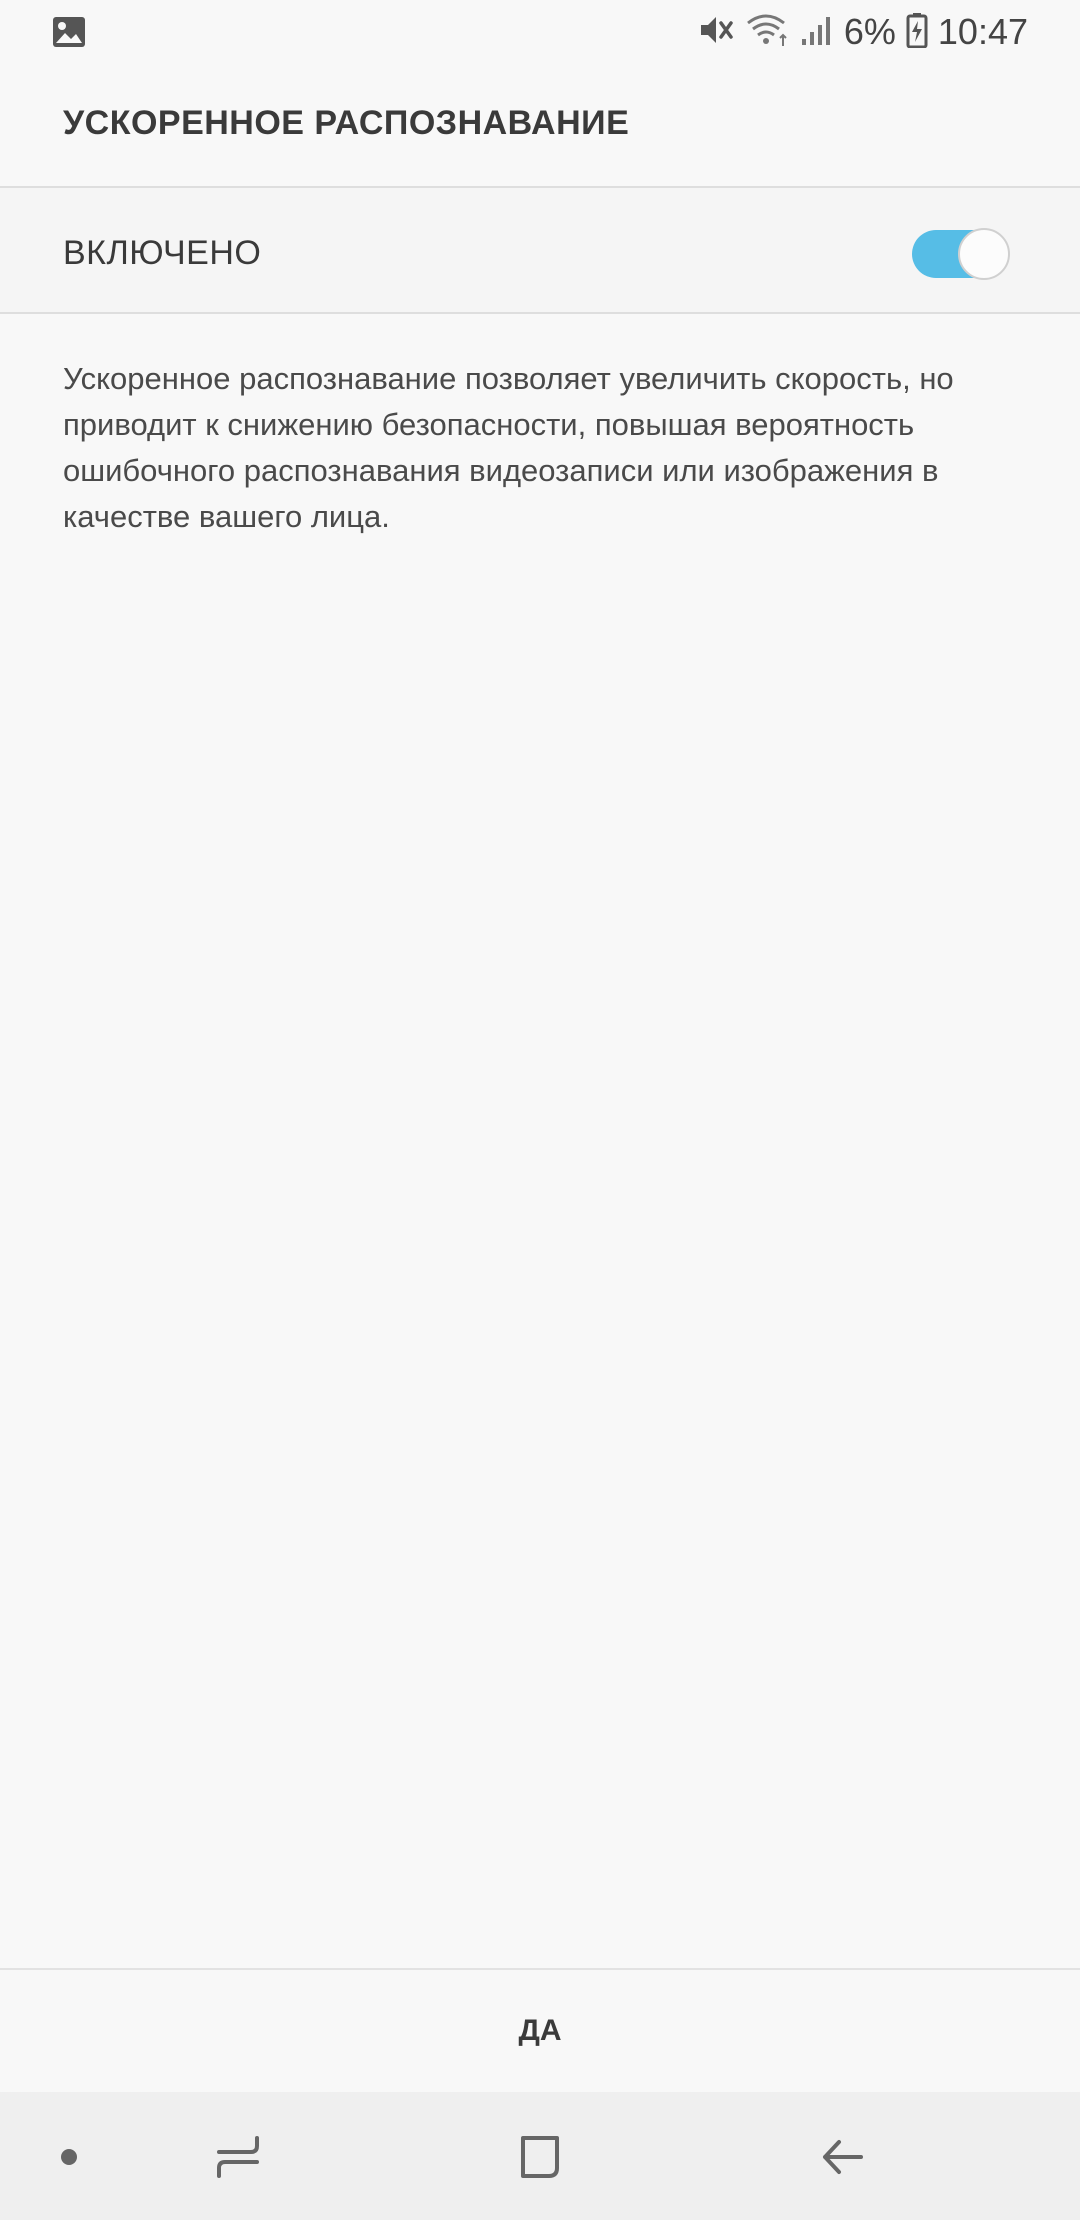 Image resolution: width=1080 pixels, height=2220 pixels. I want to click on clock: 10:47, so click(982, 31).